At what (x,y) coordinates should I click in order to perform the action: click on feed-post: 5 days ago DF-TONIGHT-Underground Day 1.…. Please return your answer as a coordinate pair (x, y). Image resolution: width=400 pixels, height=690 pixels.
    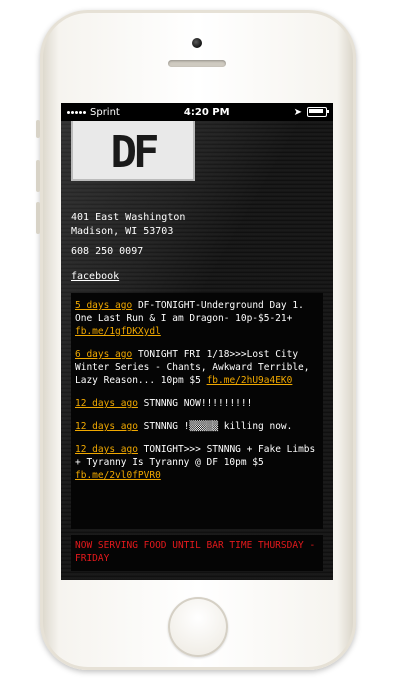
    Looking at the image, I should click on (197, 318).